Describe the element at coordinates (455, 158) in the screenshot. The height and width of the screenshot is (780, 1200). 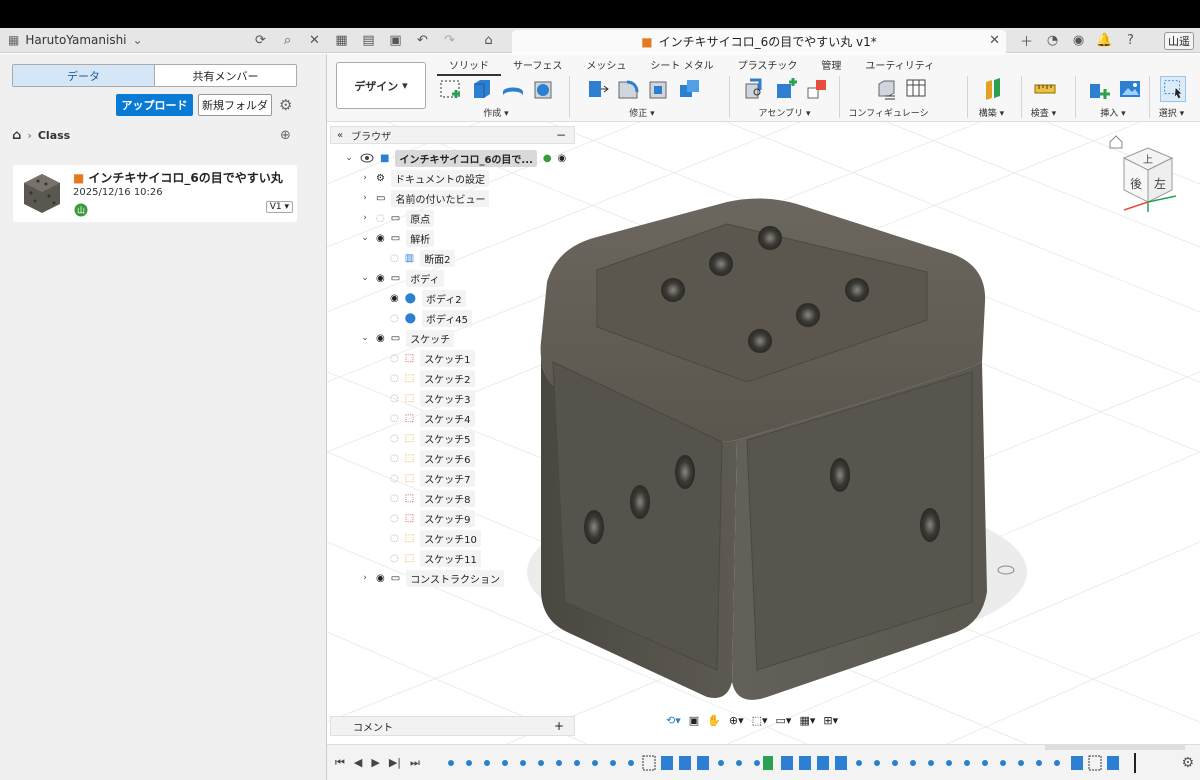
I see `tree-root: ⌄ ■ インチキサイコロ_6の目で... ● ◉` at that location.